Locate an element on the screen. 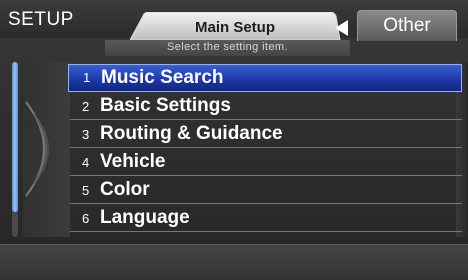  instruction-text: Select the setting item. is located at coordinates (227, 47).